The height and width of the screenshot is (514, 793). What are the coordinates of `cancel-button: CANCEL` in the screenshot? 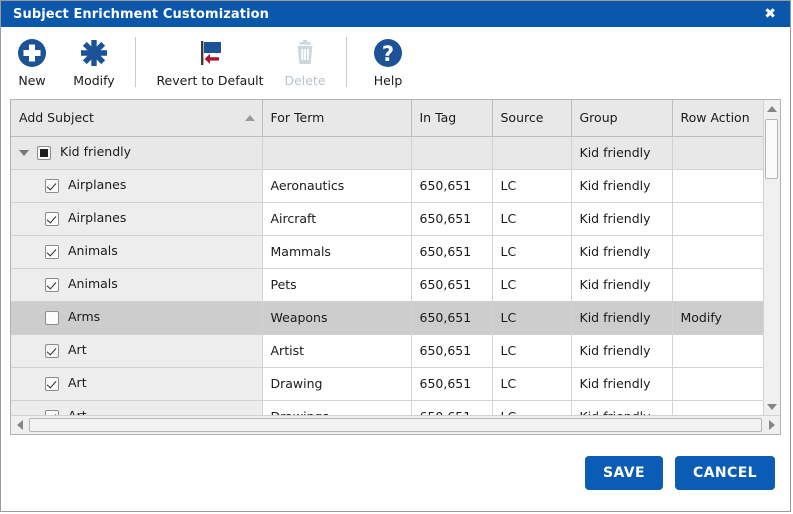 It's located at (725, 473).